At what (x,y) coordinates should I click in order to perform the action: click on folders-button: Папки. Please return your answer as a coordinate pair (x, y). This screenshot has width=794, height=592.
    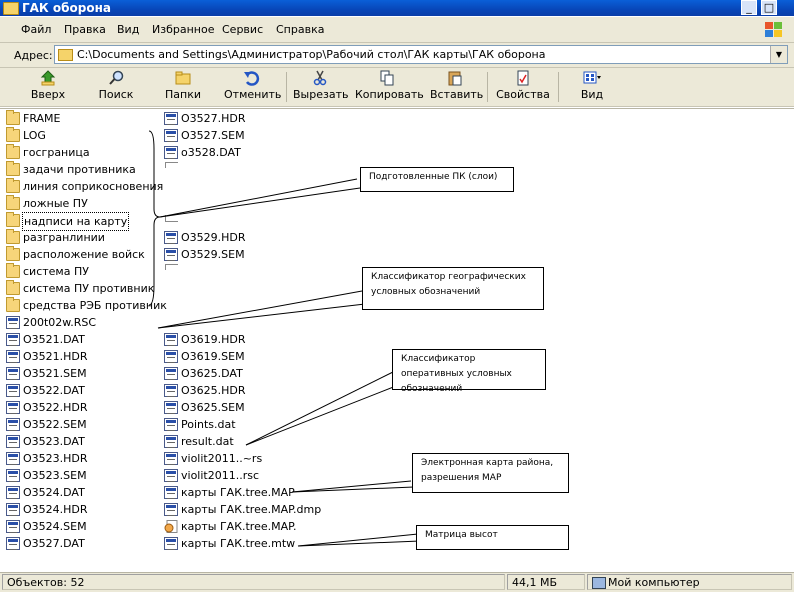
    Looking at the image, I should click on (183, 85).